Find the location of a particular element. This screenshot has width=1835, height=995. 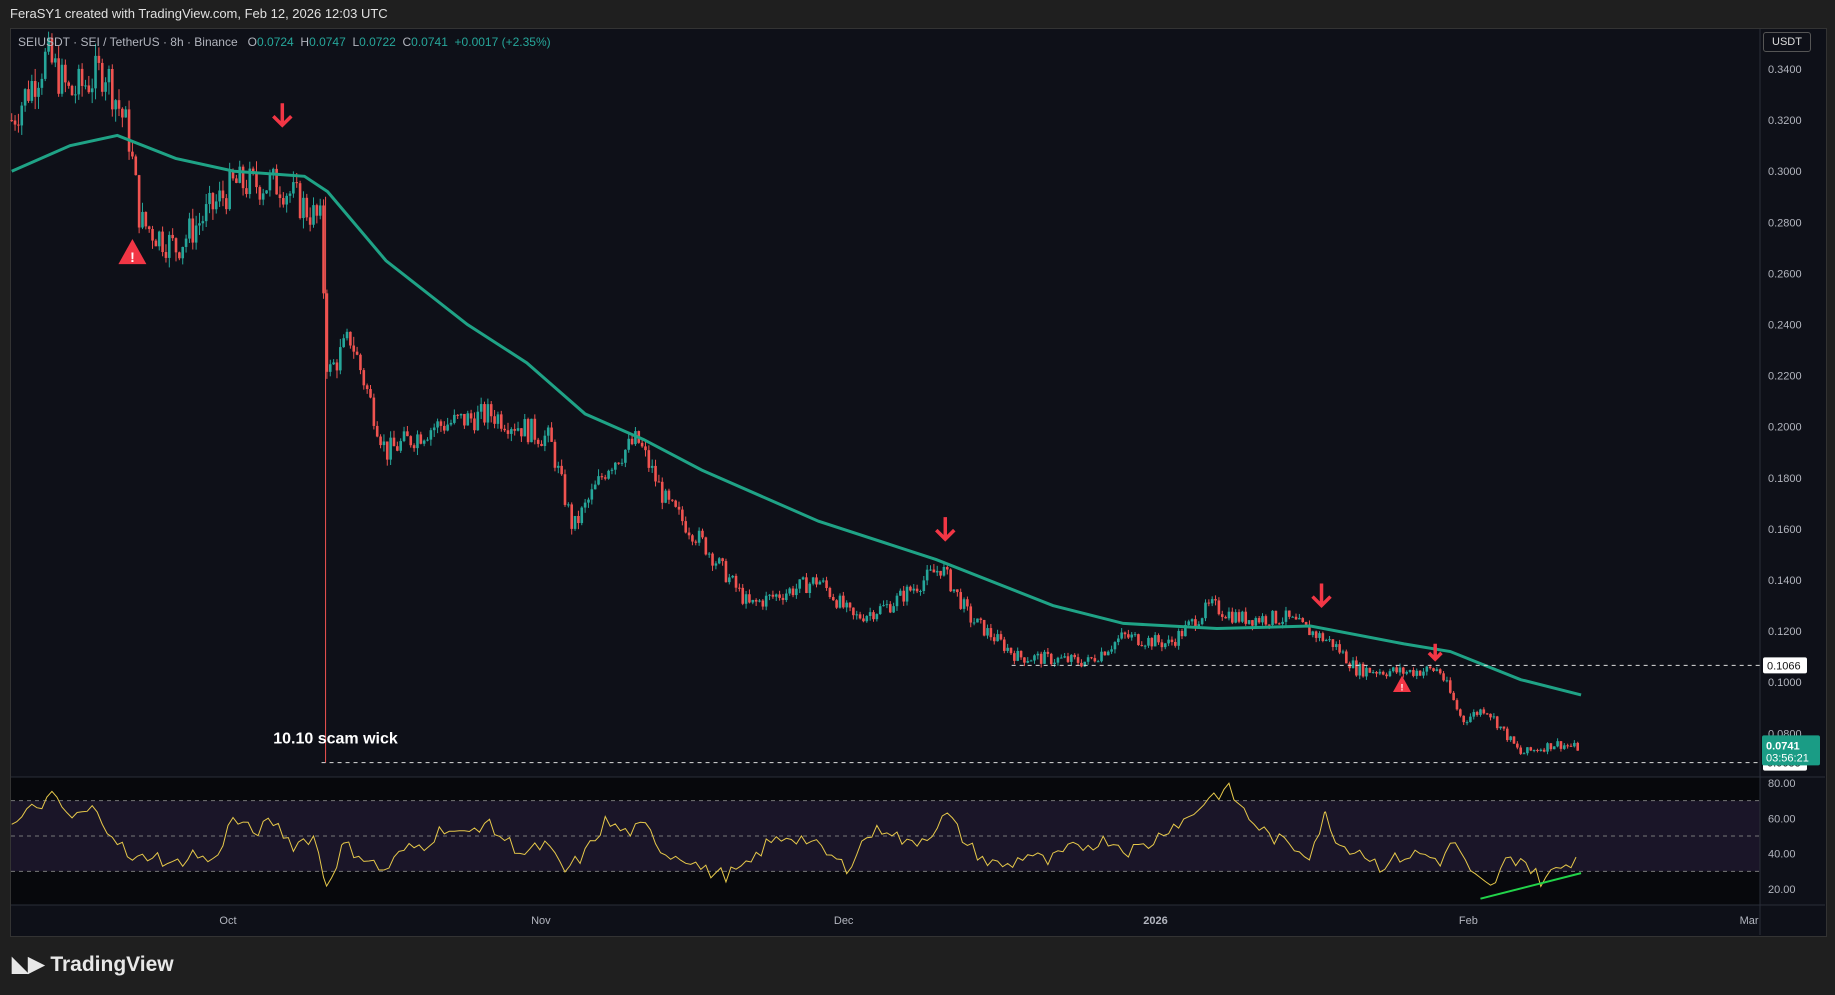

close-value: 0.0741 is located at coordinates (429, 42).